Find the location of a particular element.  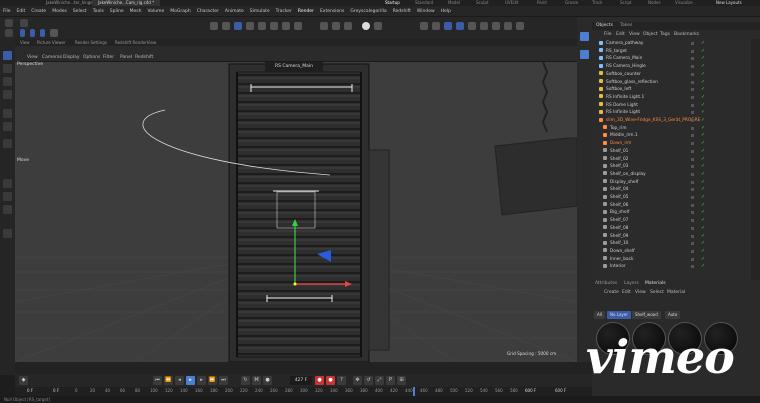

keyframe-icon: ◆ is located at coordinates (23, 380).